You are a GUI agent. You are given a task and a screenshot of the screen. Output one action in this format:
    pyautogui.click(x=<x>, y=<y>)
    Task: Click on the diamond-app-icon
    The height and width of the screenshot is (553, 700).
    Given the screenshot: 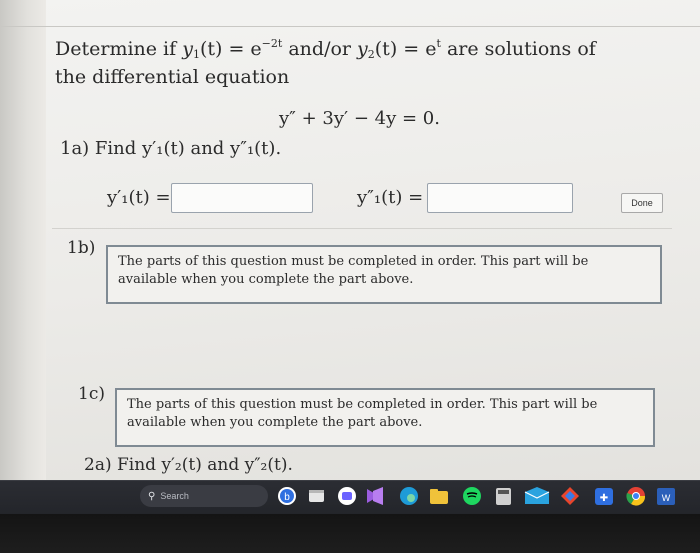 What is the action you would take?
    pyautogui.click(x=570, y=496)
    